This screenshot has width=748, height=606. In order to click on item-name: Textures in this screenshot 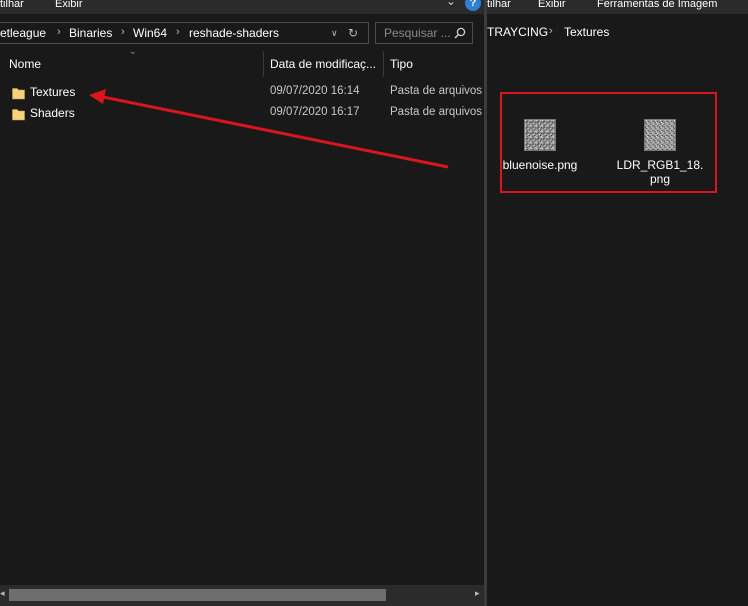, I will do `click(53, 92)`.